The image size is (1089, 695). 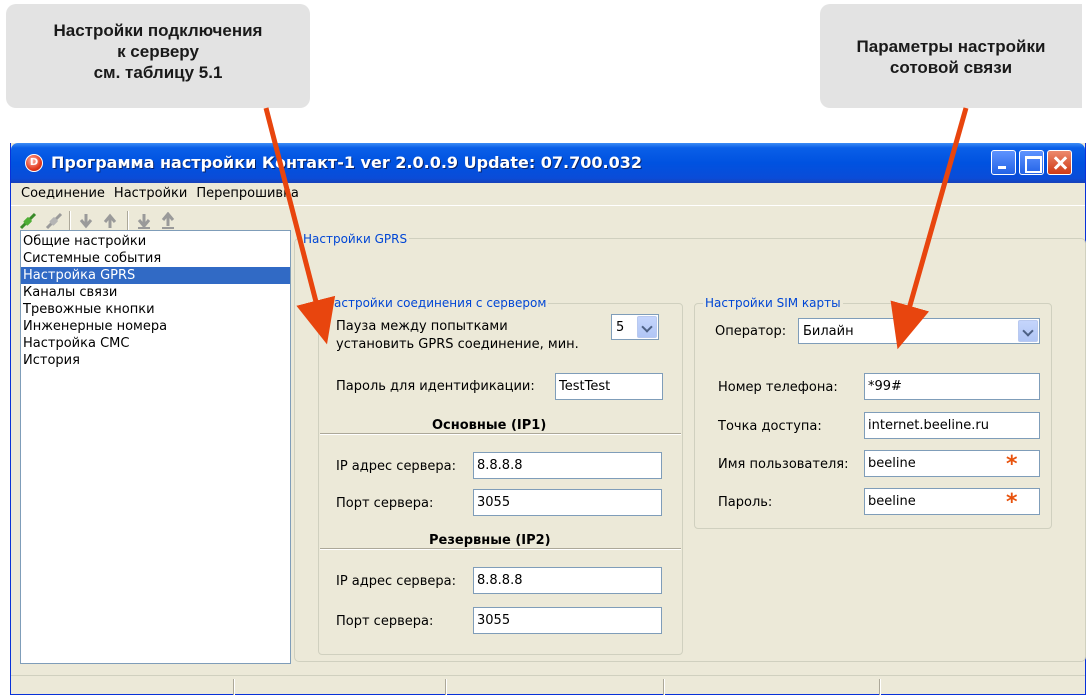 I want to click on tree-item-engineer-numbers: Инженерные номера, so click(x=155, y=326).